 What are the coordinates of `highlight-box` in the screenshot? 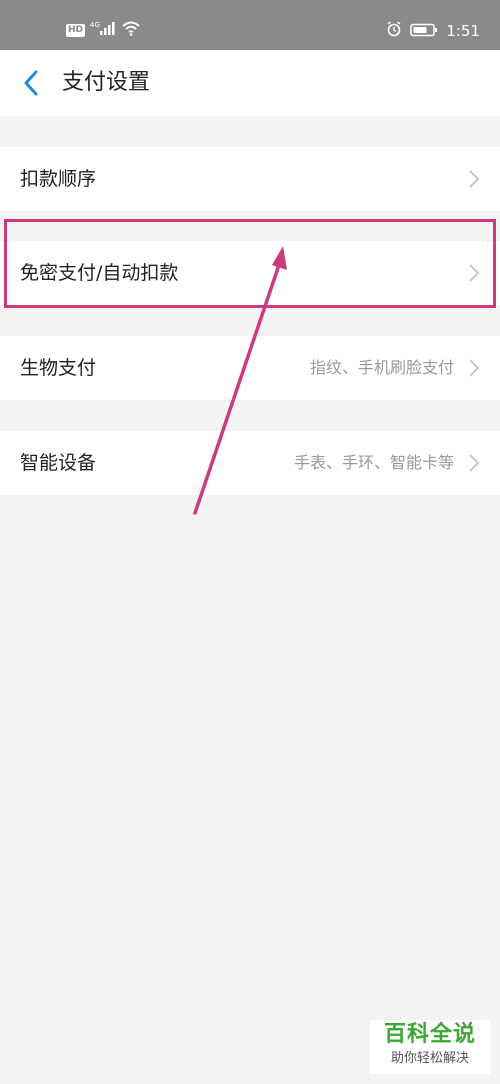 It's located at (250, 263).